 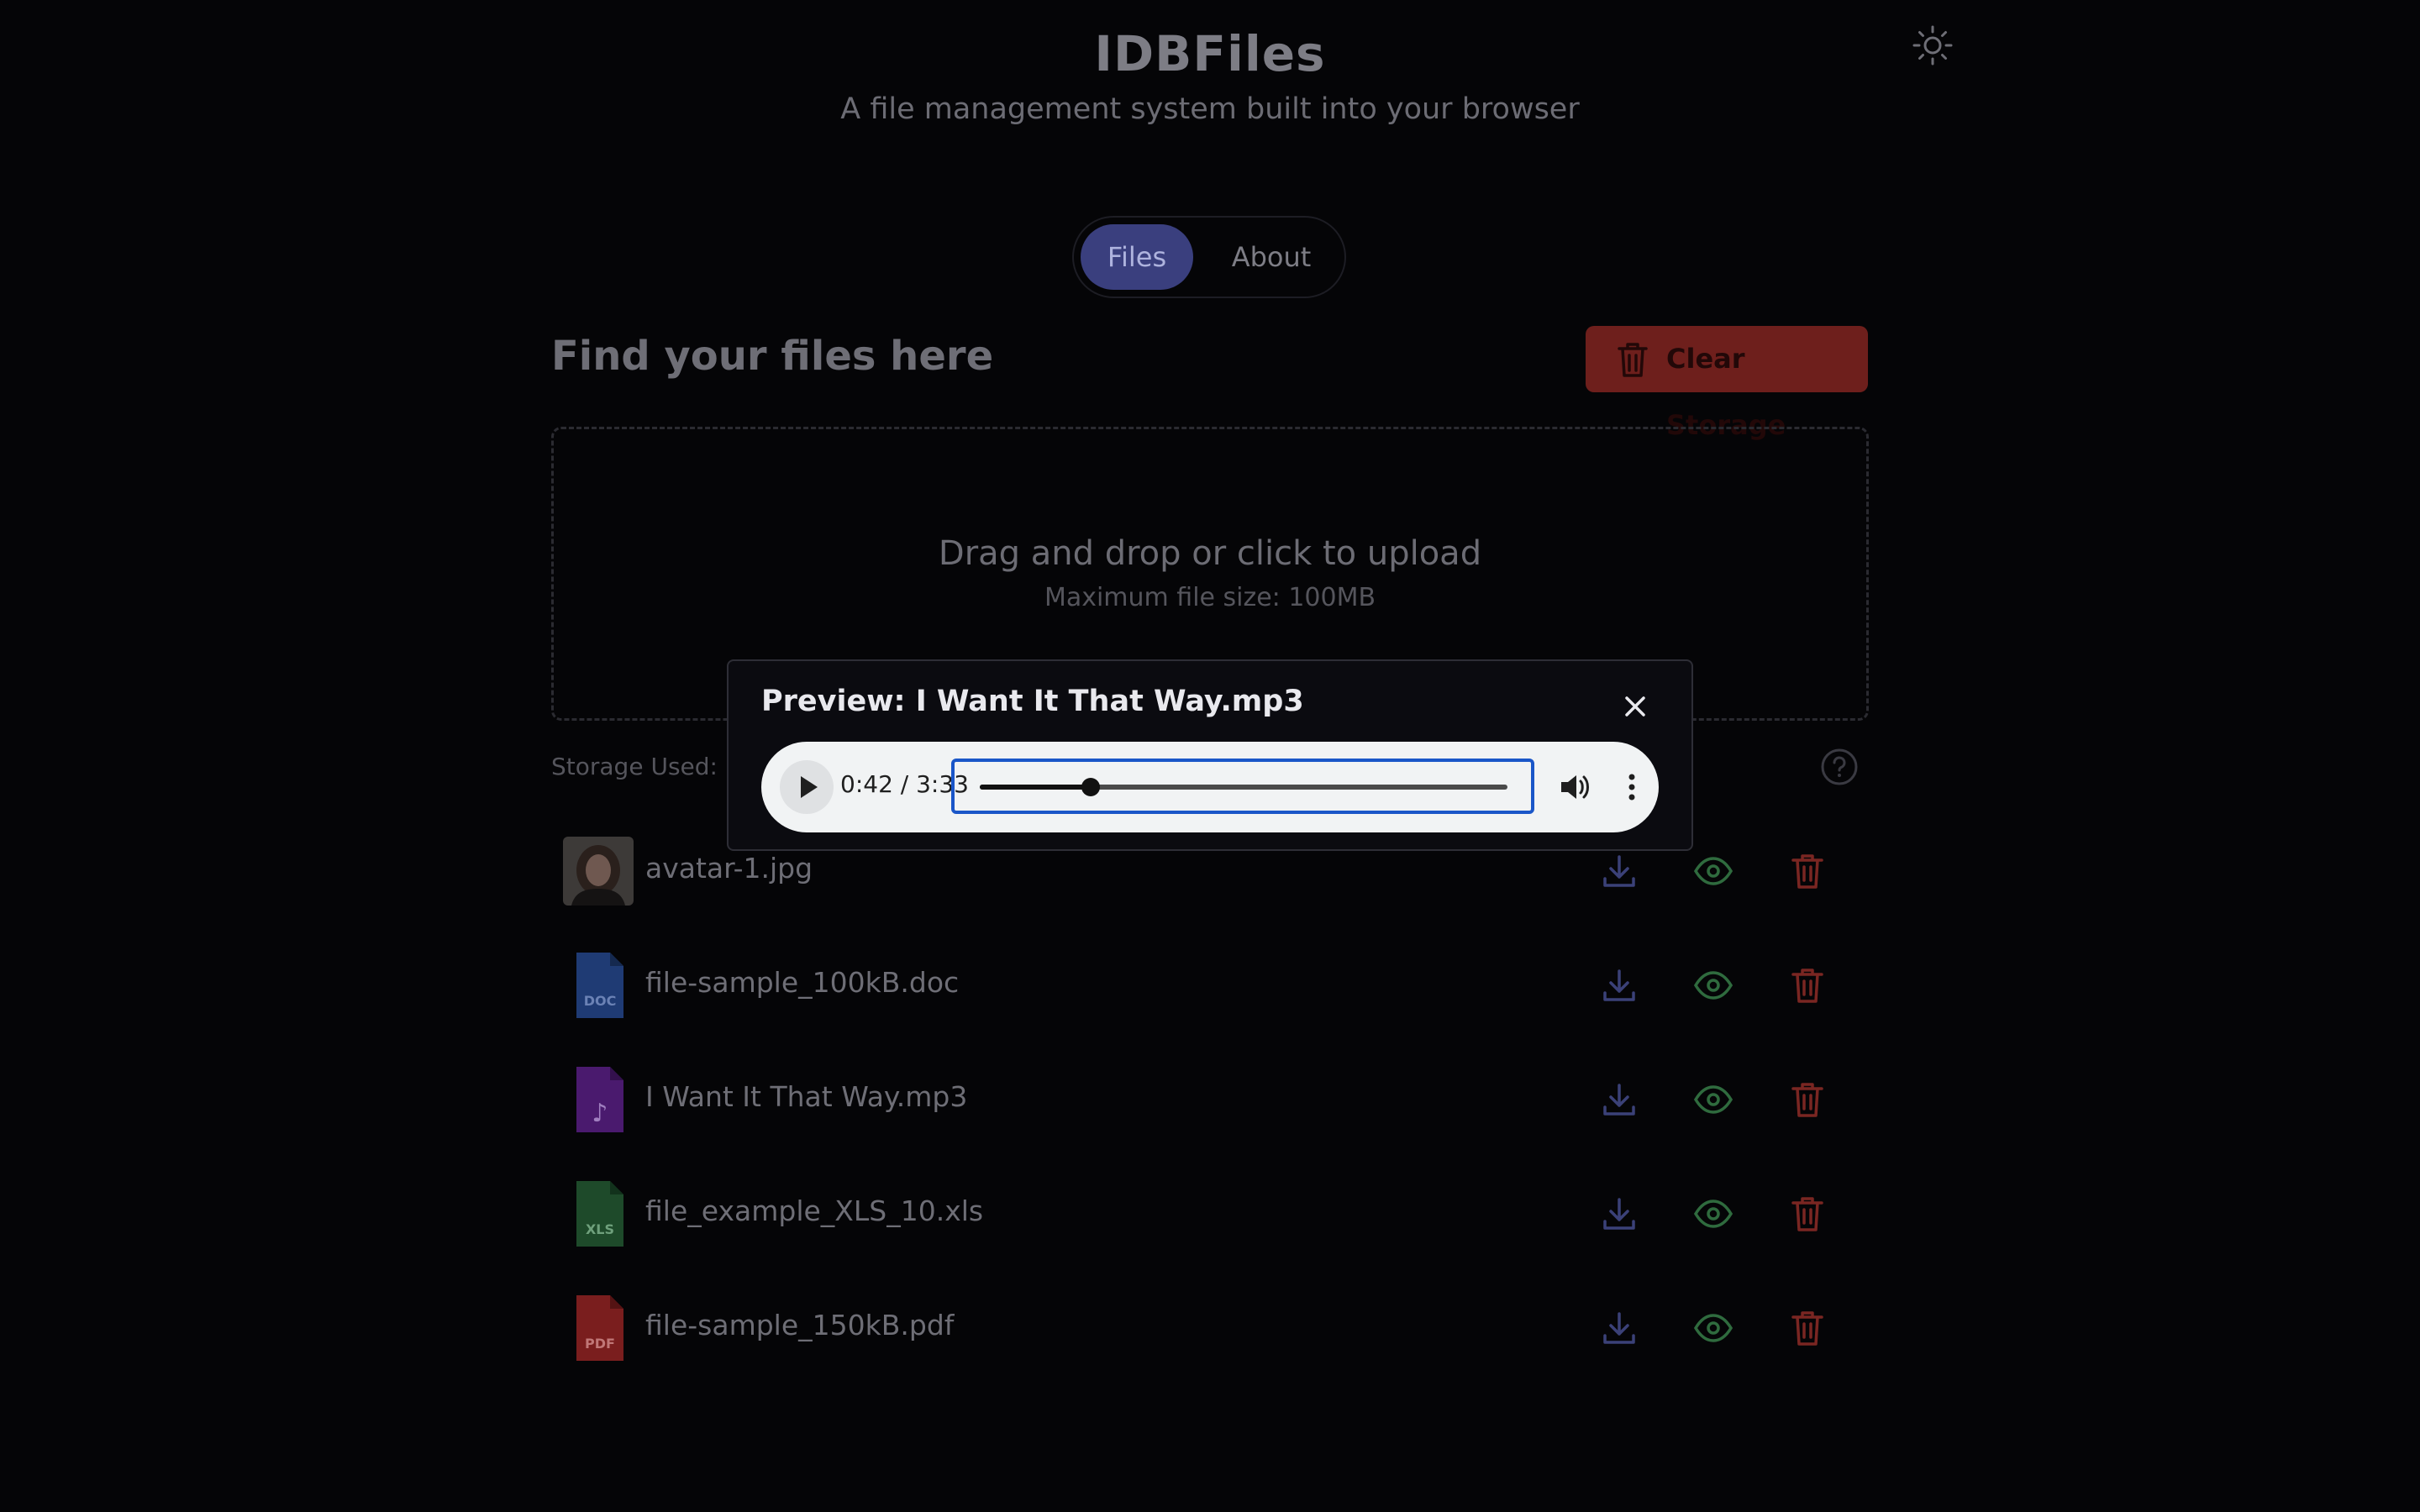 What do you see at coordinates (1032, 701) in the screenshot?
I see `modal-title: Preview: I Want It That Way.mp3` at bounding box center [1032, 701].